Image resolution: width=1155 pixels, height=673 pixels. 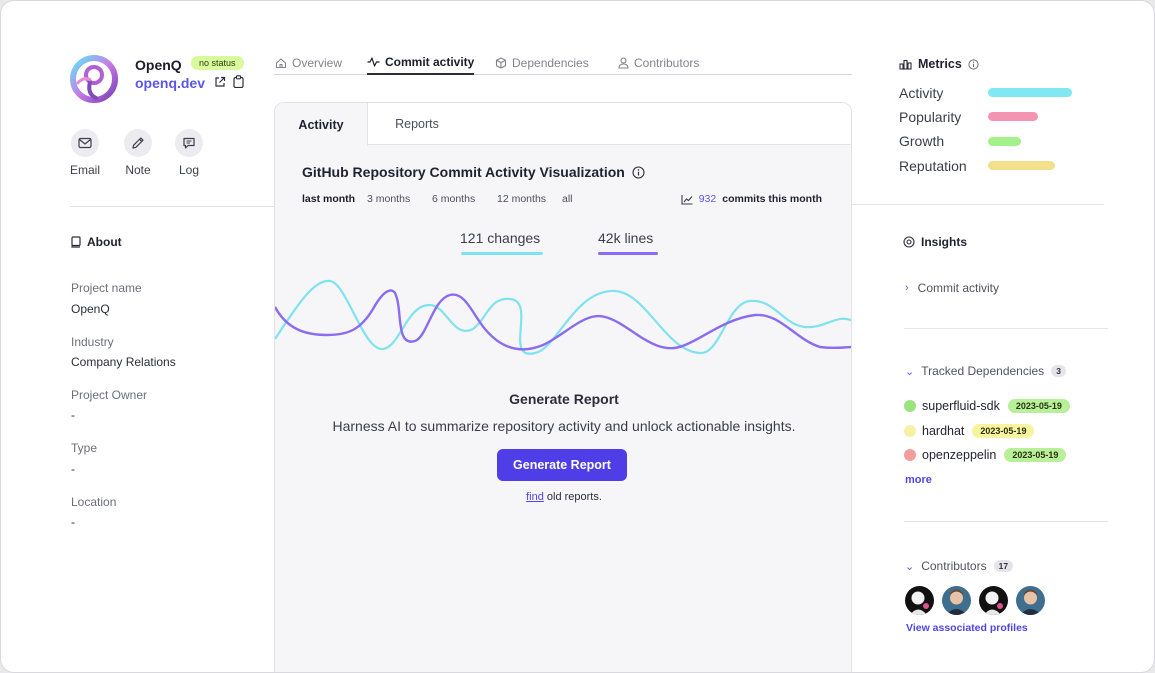 I want to click on insight-commit-activity-label: Commit activity, so click(x=958, y=288).